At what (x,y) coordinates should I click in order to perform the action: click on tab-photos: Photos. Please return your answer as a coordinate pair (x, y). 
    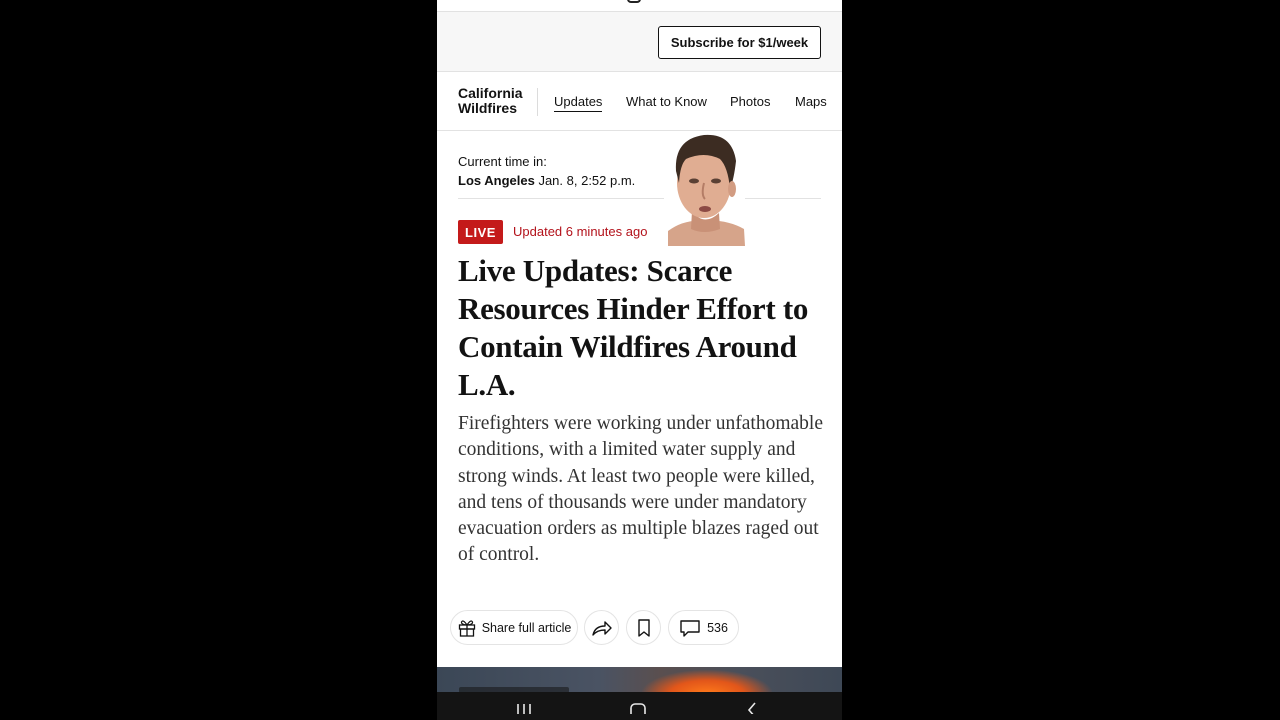
    Looking at the image, I should click on (750, 101).